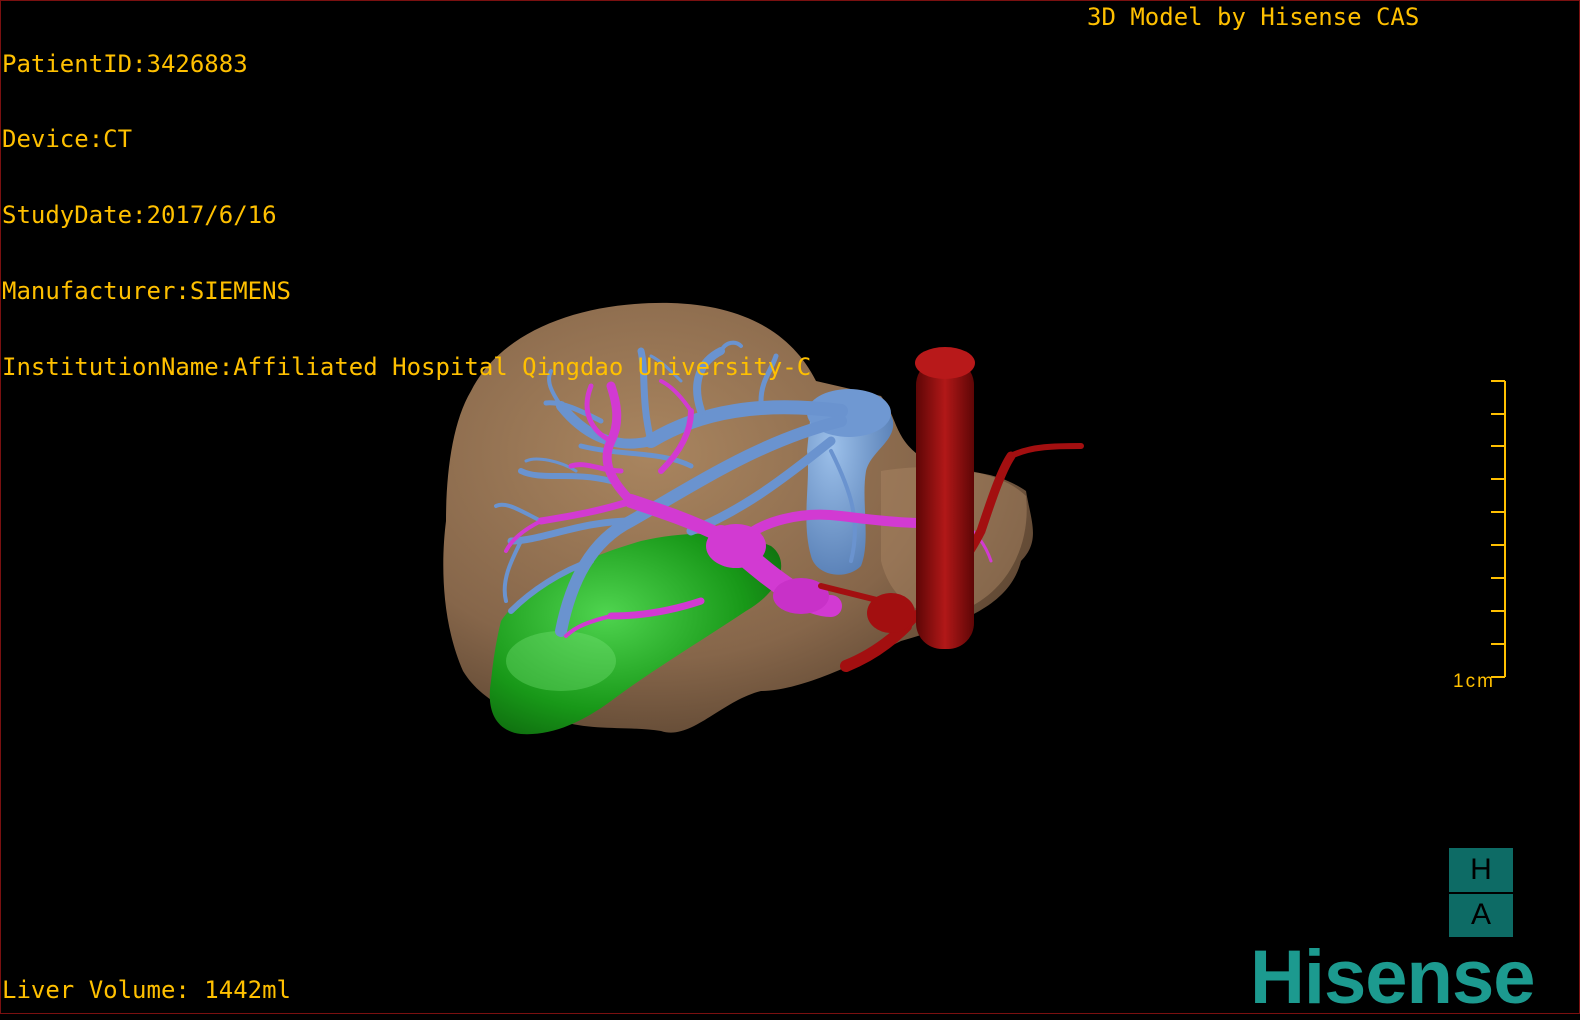  Describe the element at coordinates (561, 661) in the screenshot. I see `gallbladder-highlight` at that location.